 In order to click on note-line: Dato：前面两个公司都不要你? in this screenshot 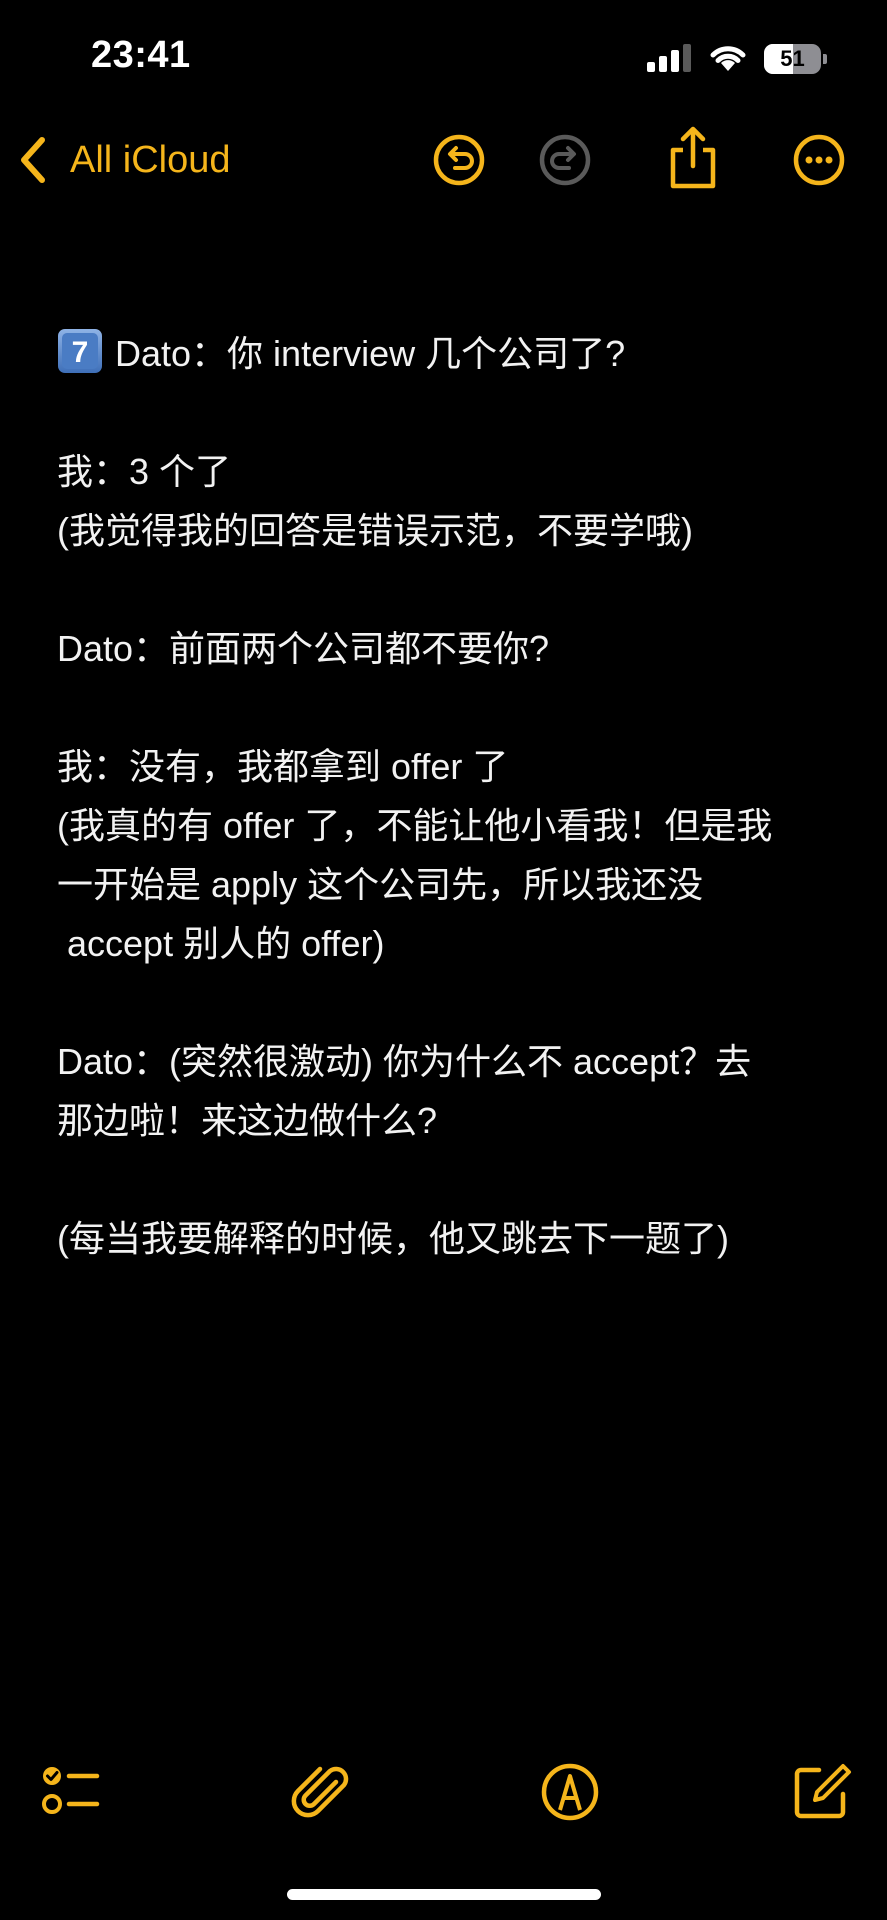, I will do `click(303, 648)`.